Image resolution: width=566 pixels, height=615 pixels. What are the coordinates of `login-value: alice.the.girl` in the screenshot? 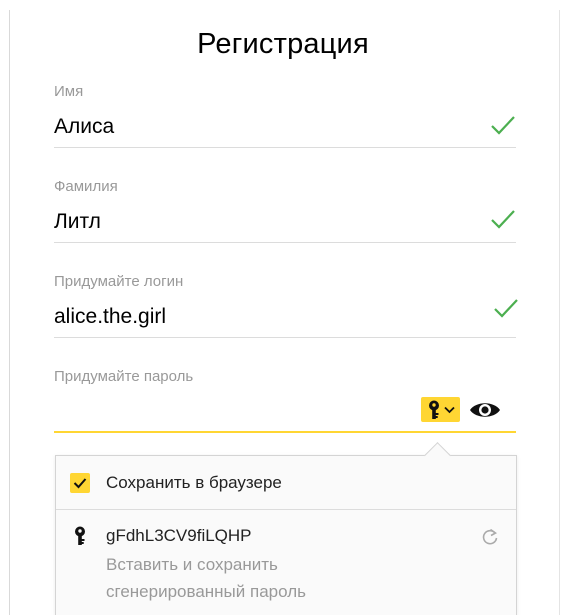 It's located at (110, 317).